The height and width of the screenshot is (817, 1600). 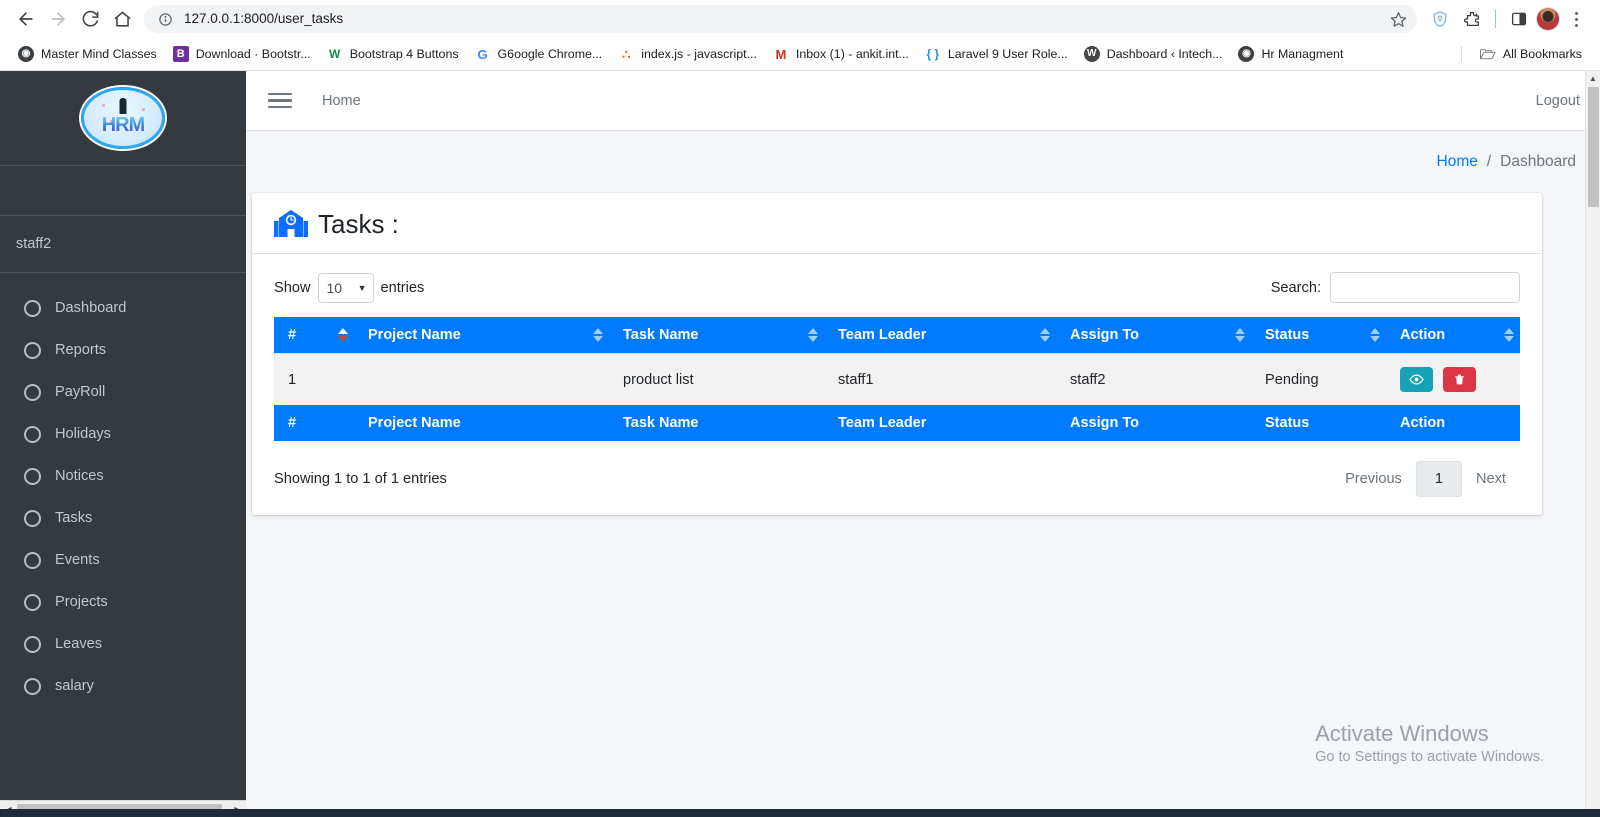 What do you see at coordinates (280, 100) in the screenshot?
I see `hamburger-icon` at bounding box center [280, 100].